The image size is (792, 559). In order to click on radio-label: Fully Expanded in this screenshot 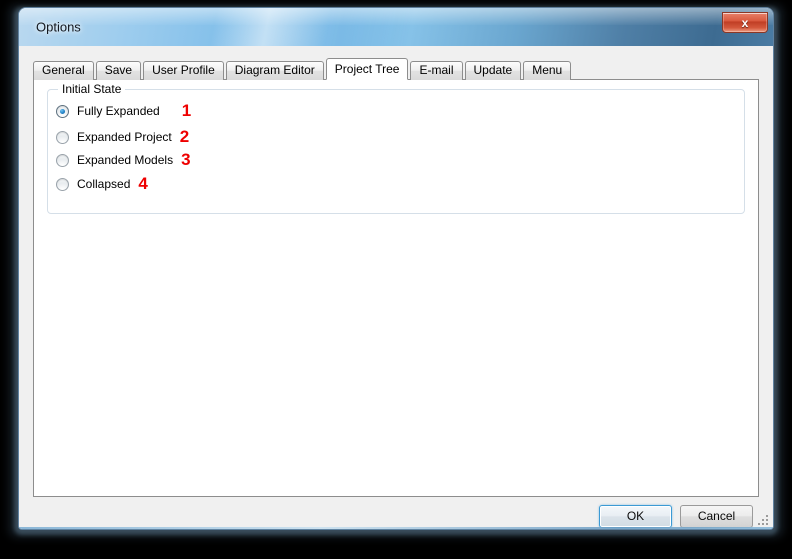, I will do `click(118, 111)`.